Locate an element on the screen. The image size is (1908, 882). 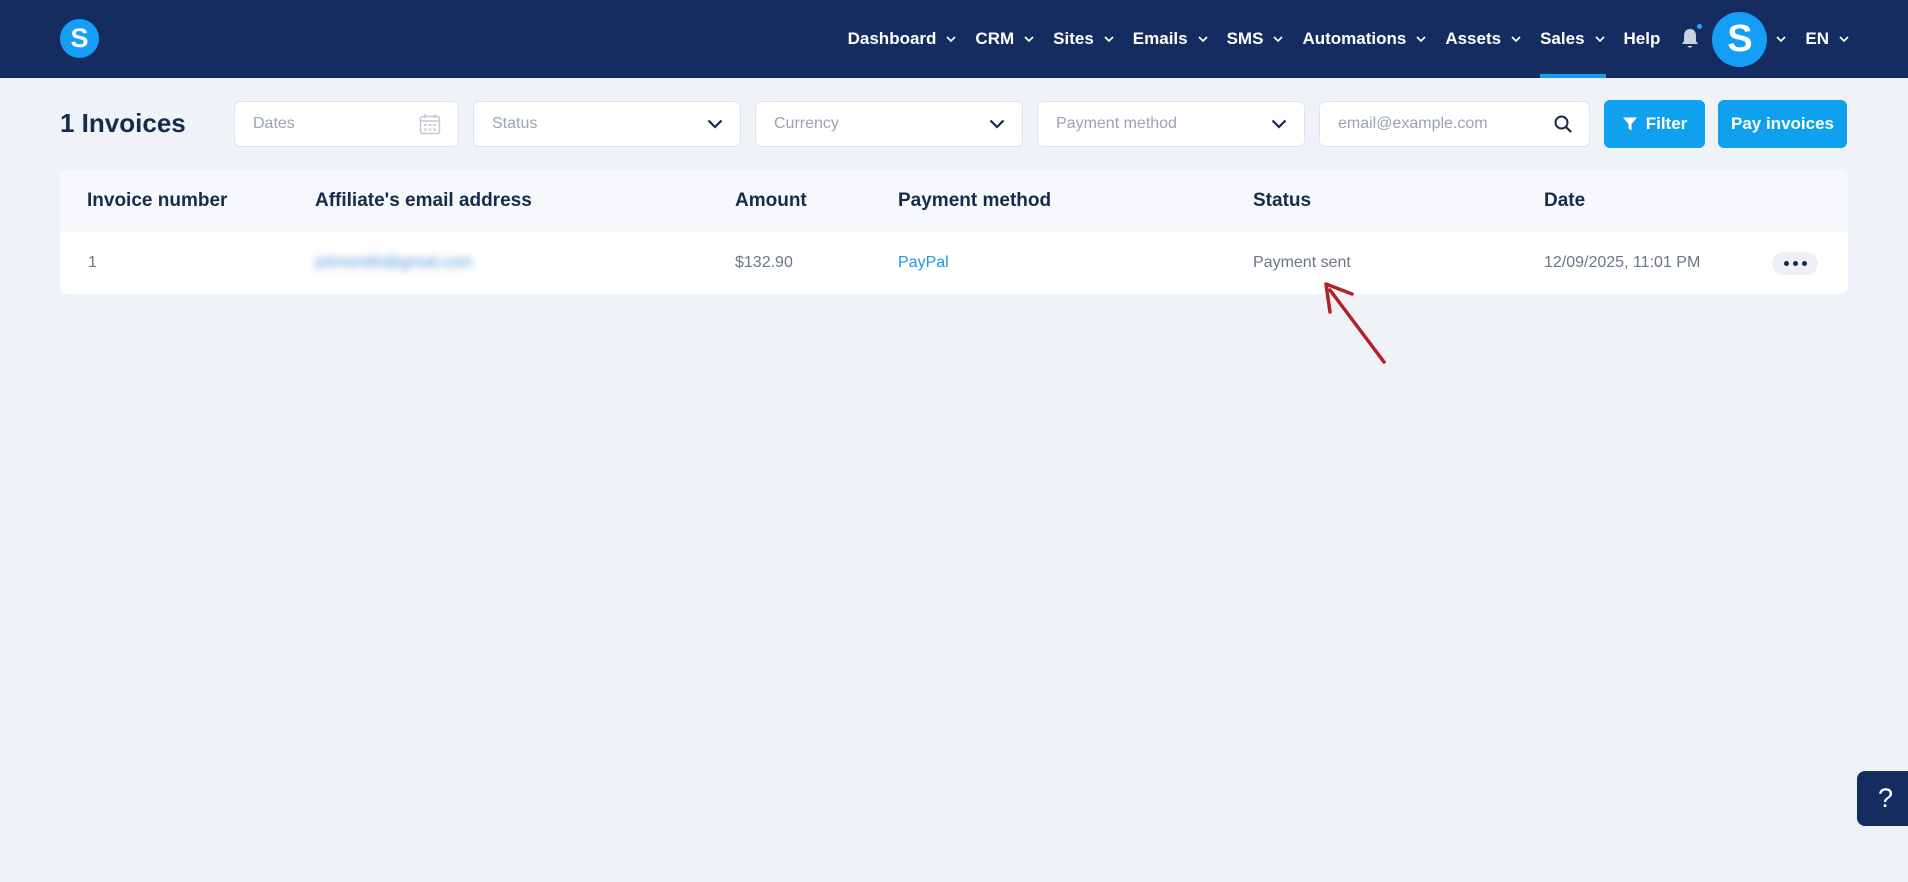
nav-item-emails: Emails is located at coordinates (1171, 39).